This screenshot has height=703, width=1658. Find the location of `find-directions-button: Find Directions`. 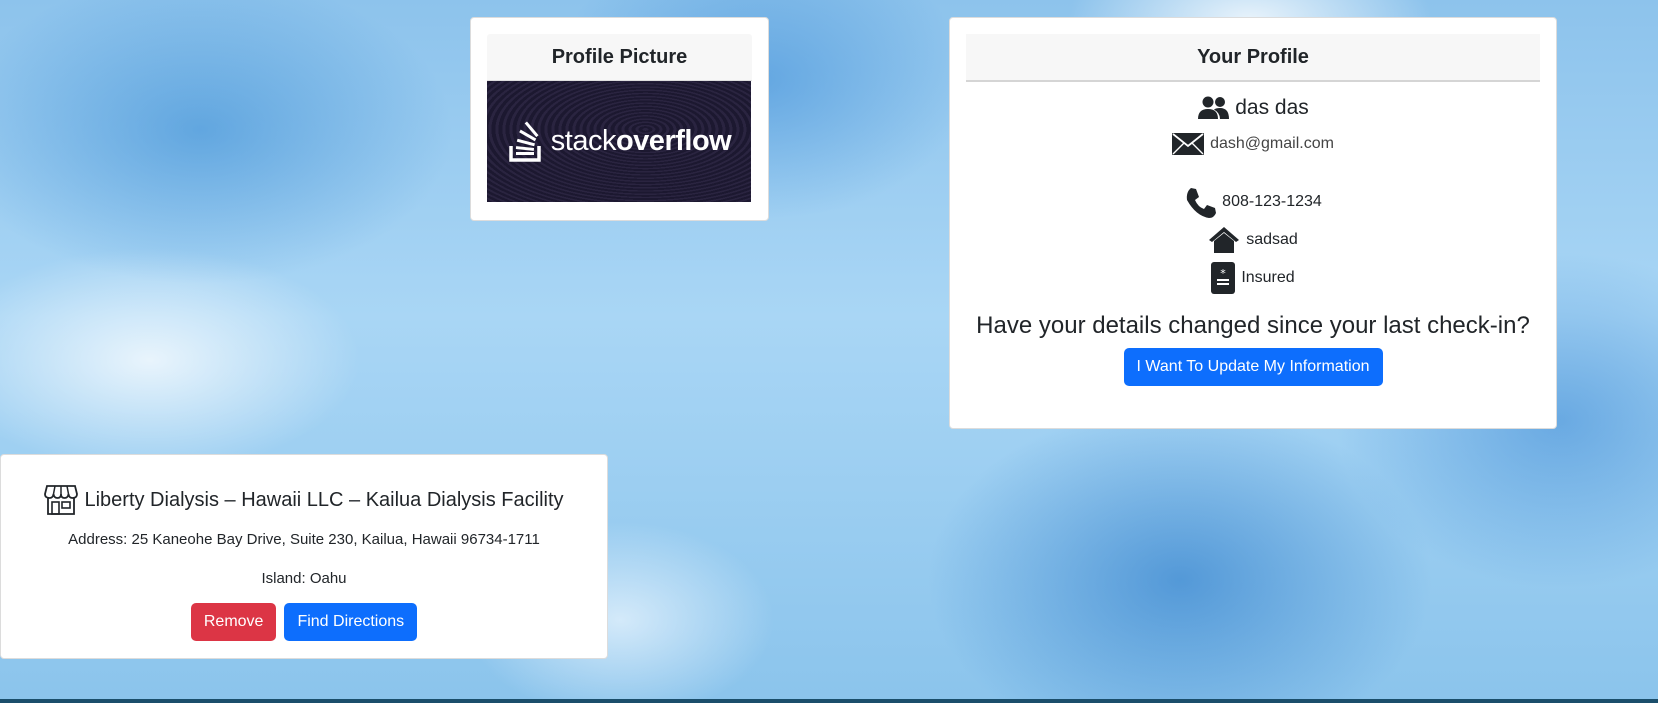

find-directions-button: Find Directions is located at coordinates (351, 622).